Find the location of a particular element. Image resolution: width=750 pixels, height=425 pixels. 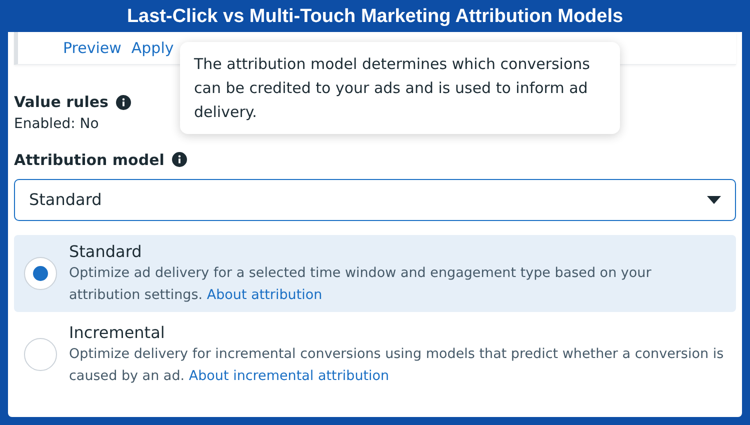

attribution-select: Standard is located at coordinates (375, 200).